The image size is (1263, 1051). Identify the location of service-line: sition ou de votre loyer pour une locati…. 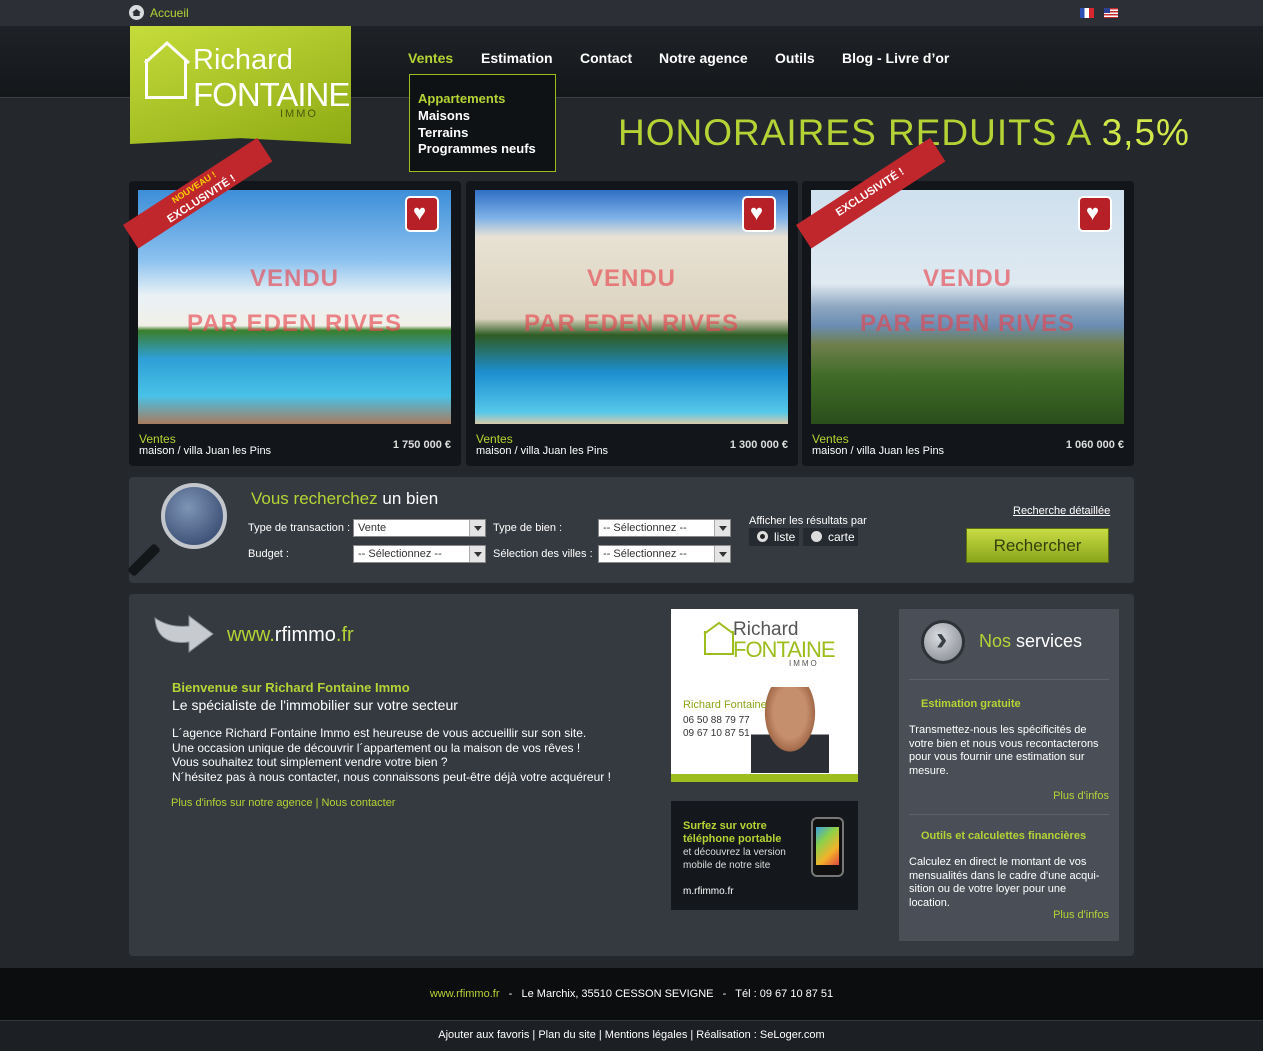
(988, 896).